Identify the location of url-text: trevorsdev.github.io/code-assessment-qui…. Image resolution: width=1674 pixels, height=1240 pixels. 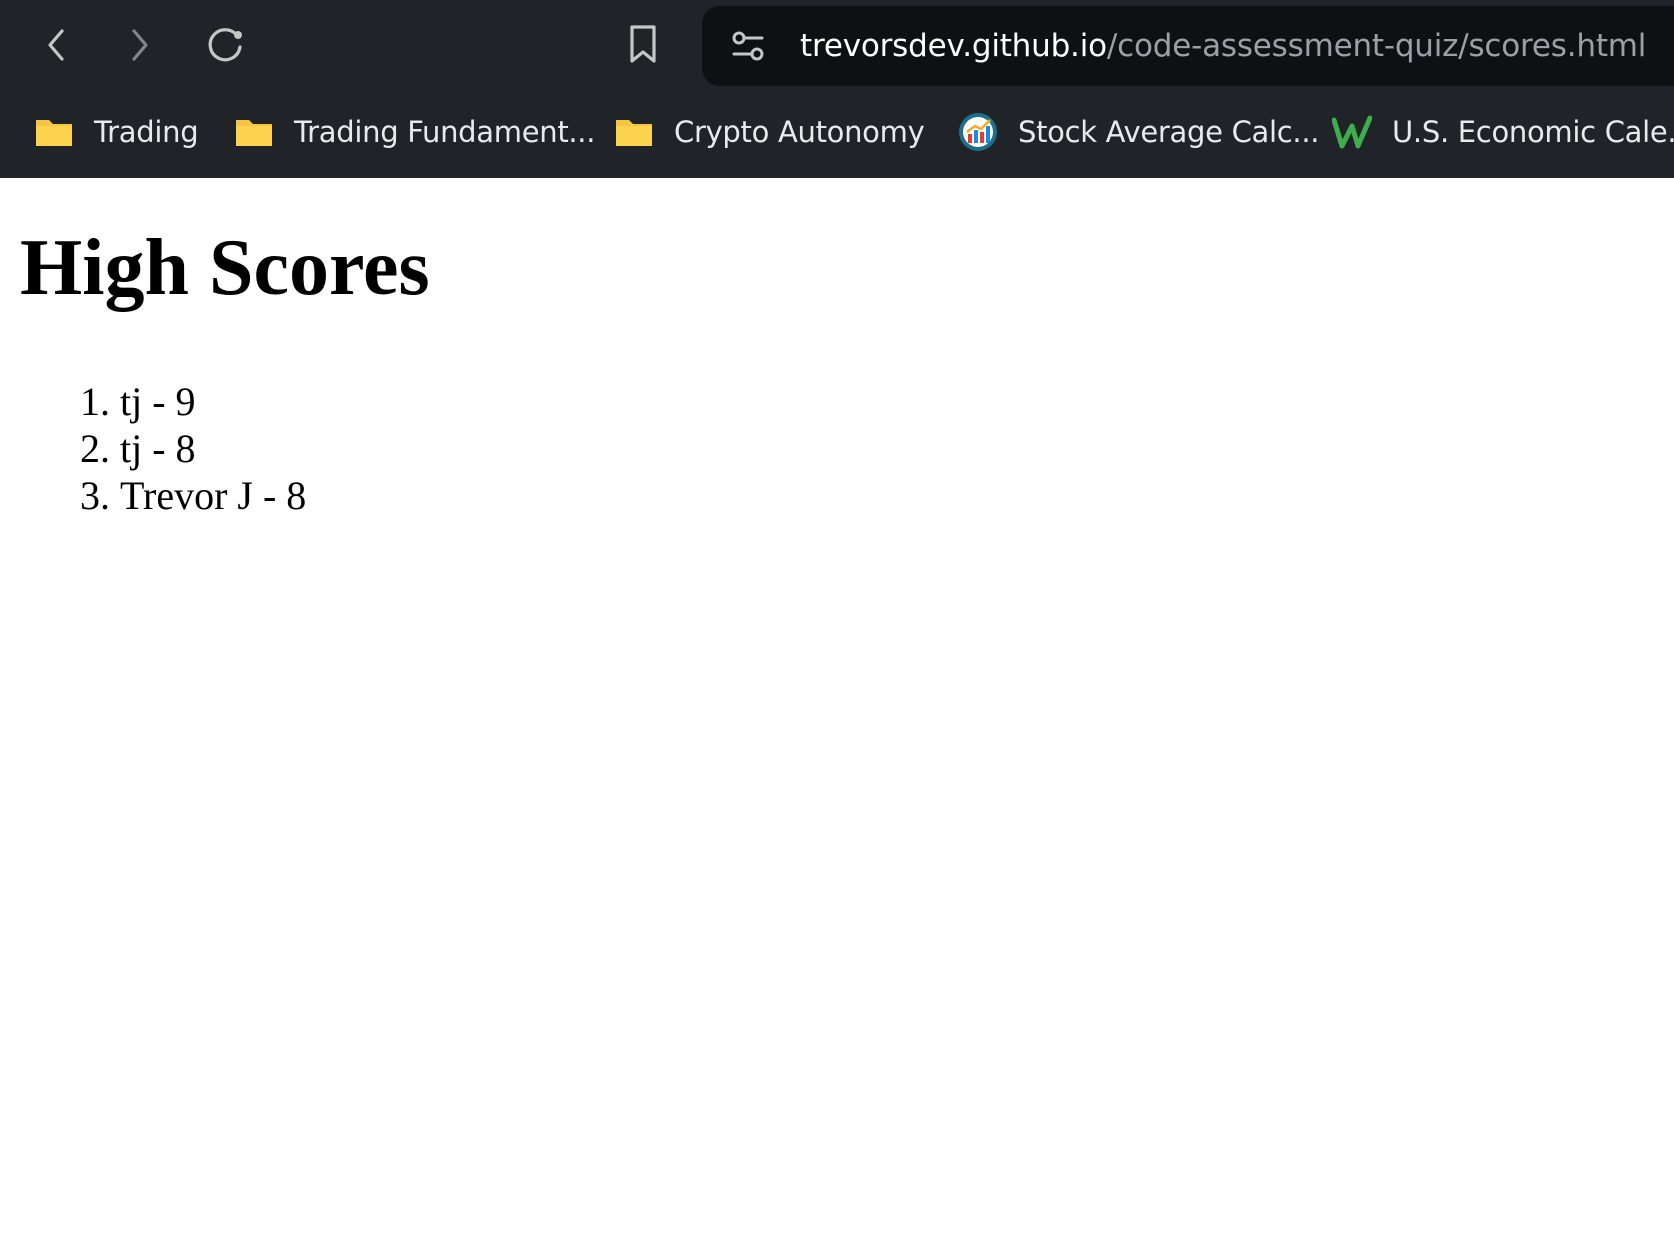
(1223, 46).